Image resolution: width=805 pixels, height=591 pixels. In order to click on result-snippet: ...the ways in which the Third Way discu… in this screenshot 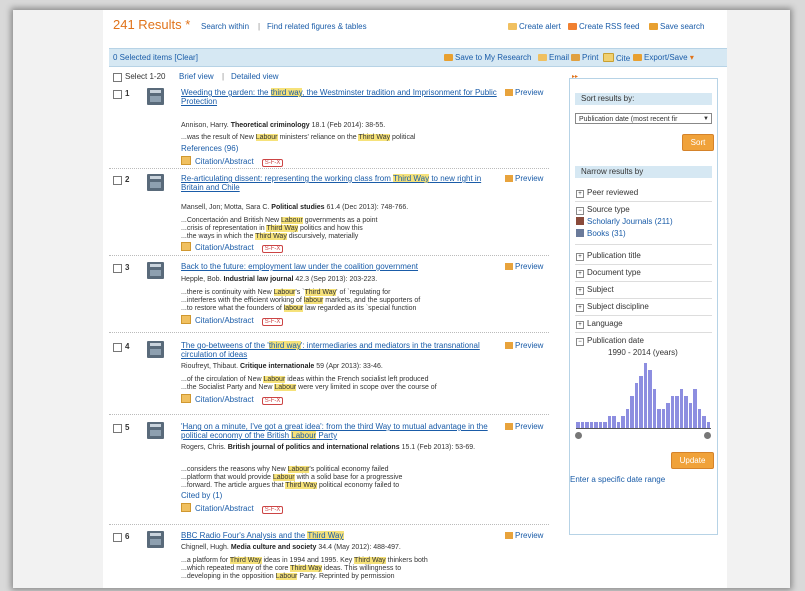, I will do `click(270, 236)`.